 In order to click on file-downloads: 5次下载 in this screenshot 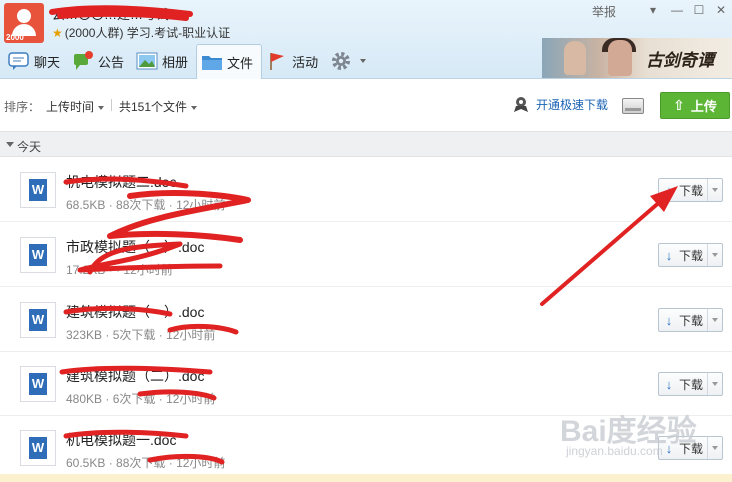, I will do `click(134, 335)`.